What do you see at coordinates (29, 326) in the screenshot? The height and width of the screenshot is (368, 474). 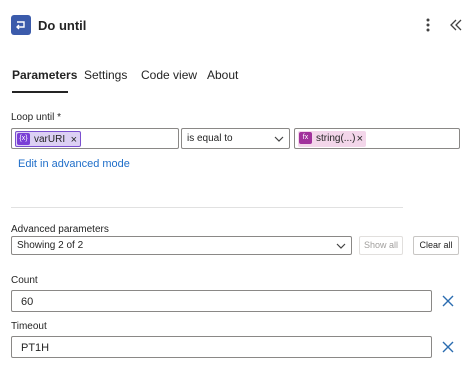 I see `timeout-label: Timeout` at bounding box center [29, 326].